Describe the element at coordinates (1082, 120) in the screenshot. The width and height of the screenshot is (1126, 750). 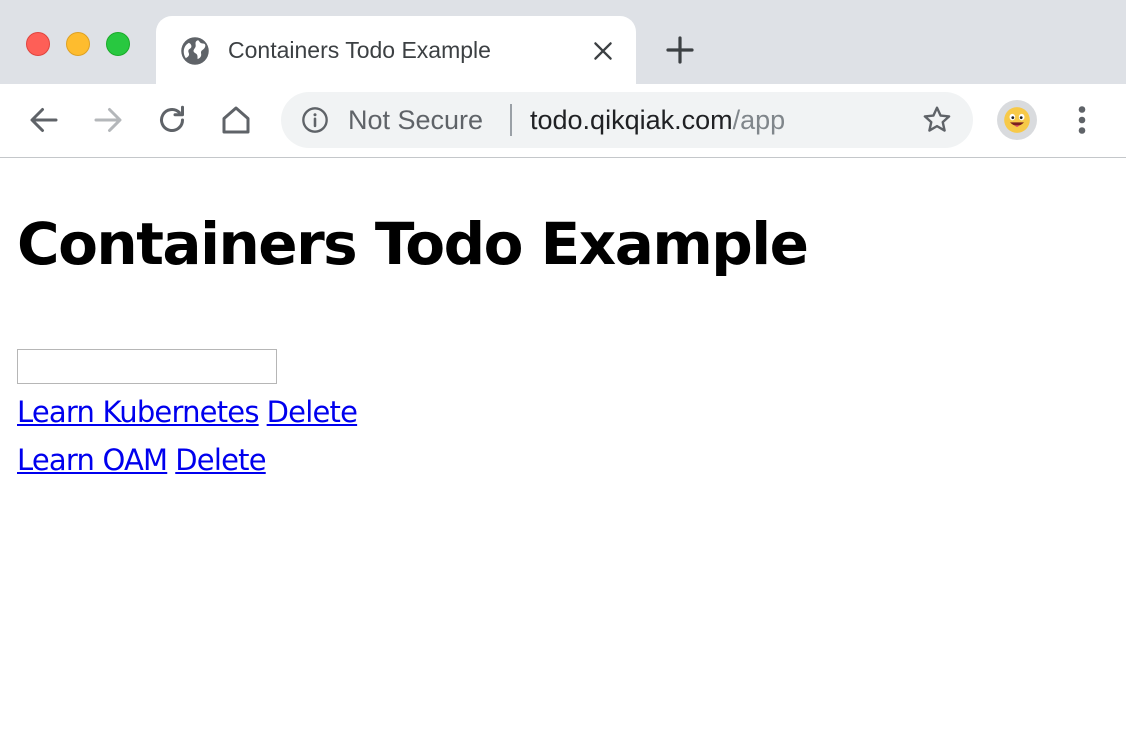
I see `kebab-menu-icon` at that location.